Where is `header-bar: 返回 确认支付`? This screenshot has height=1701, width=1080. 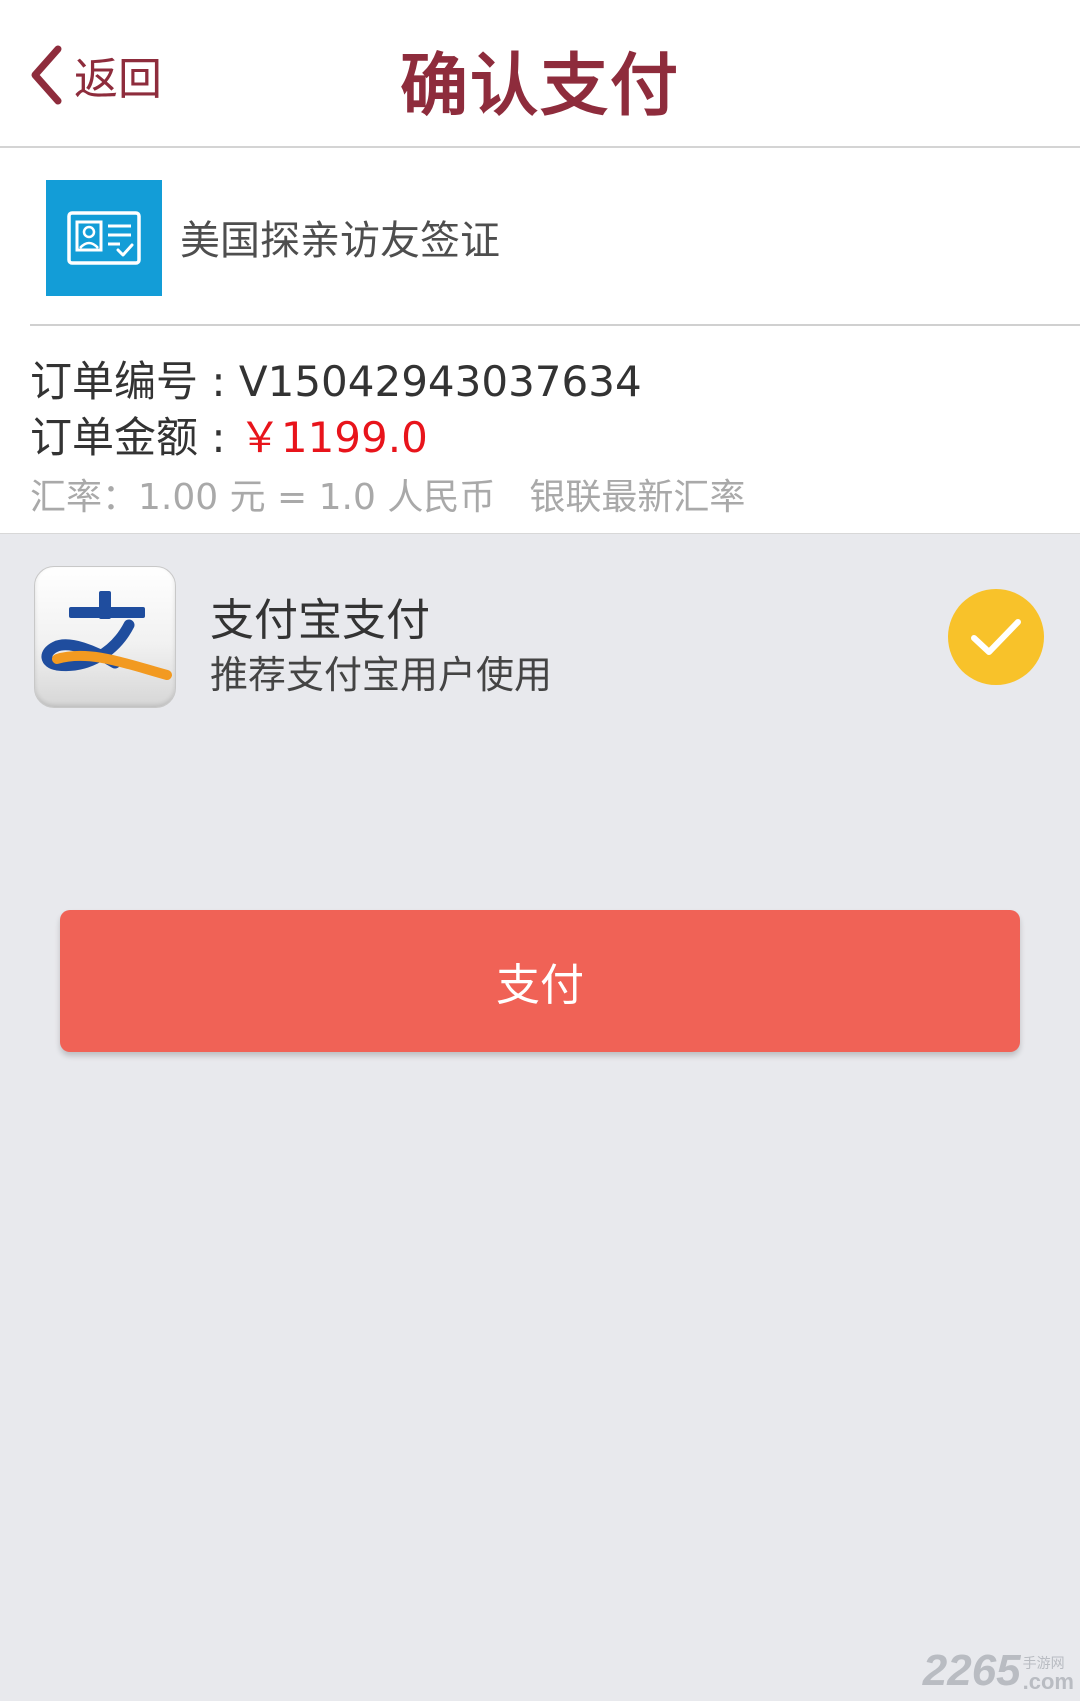 header-bar: 返回 确认支付 is located at coordinates (540, 74).